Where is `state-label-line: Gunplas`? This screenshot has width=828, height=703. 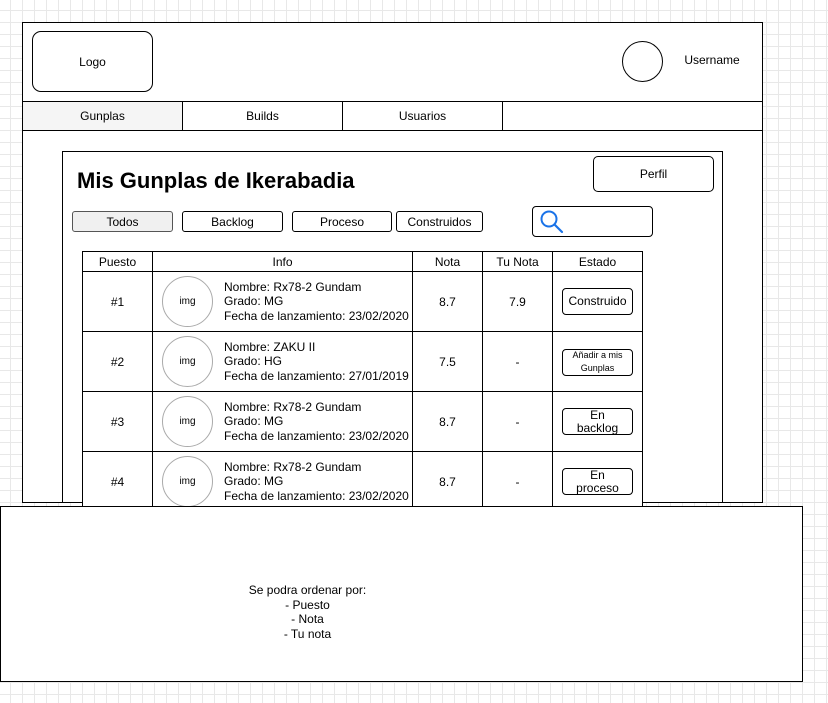
state-label-line: Gunplas is located at coordinates (597, 368).